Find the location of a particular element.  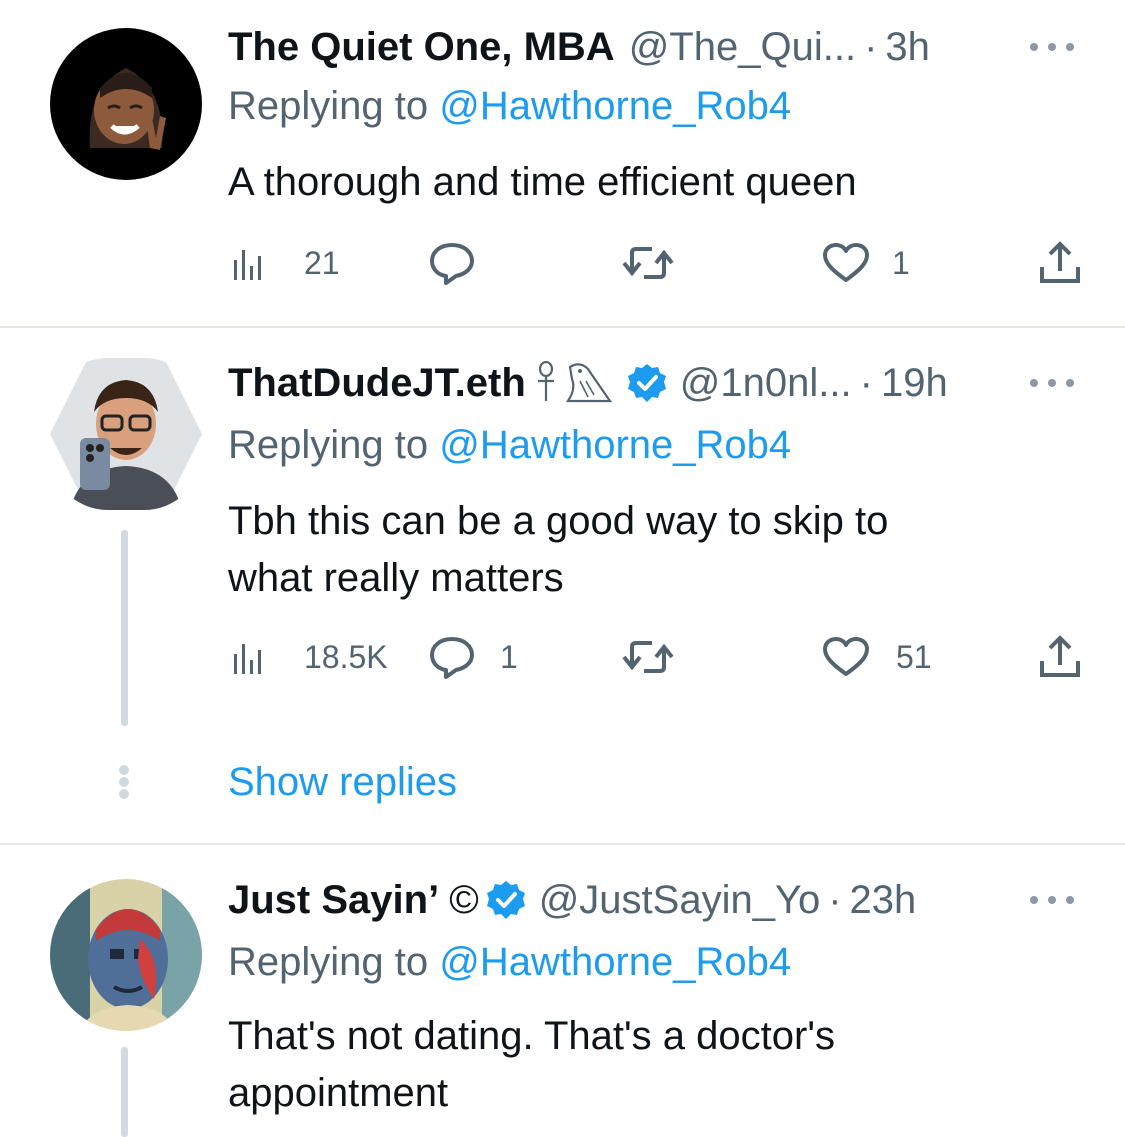

timestamp: 19h is located at coordinates (914, 383).